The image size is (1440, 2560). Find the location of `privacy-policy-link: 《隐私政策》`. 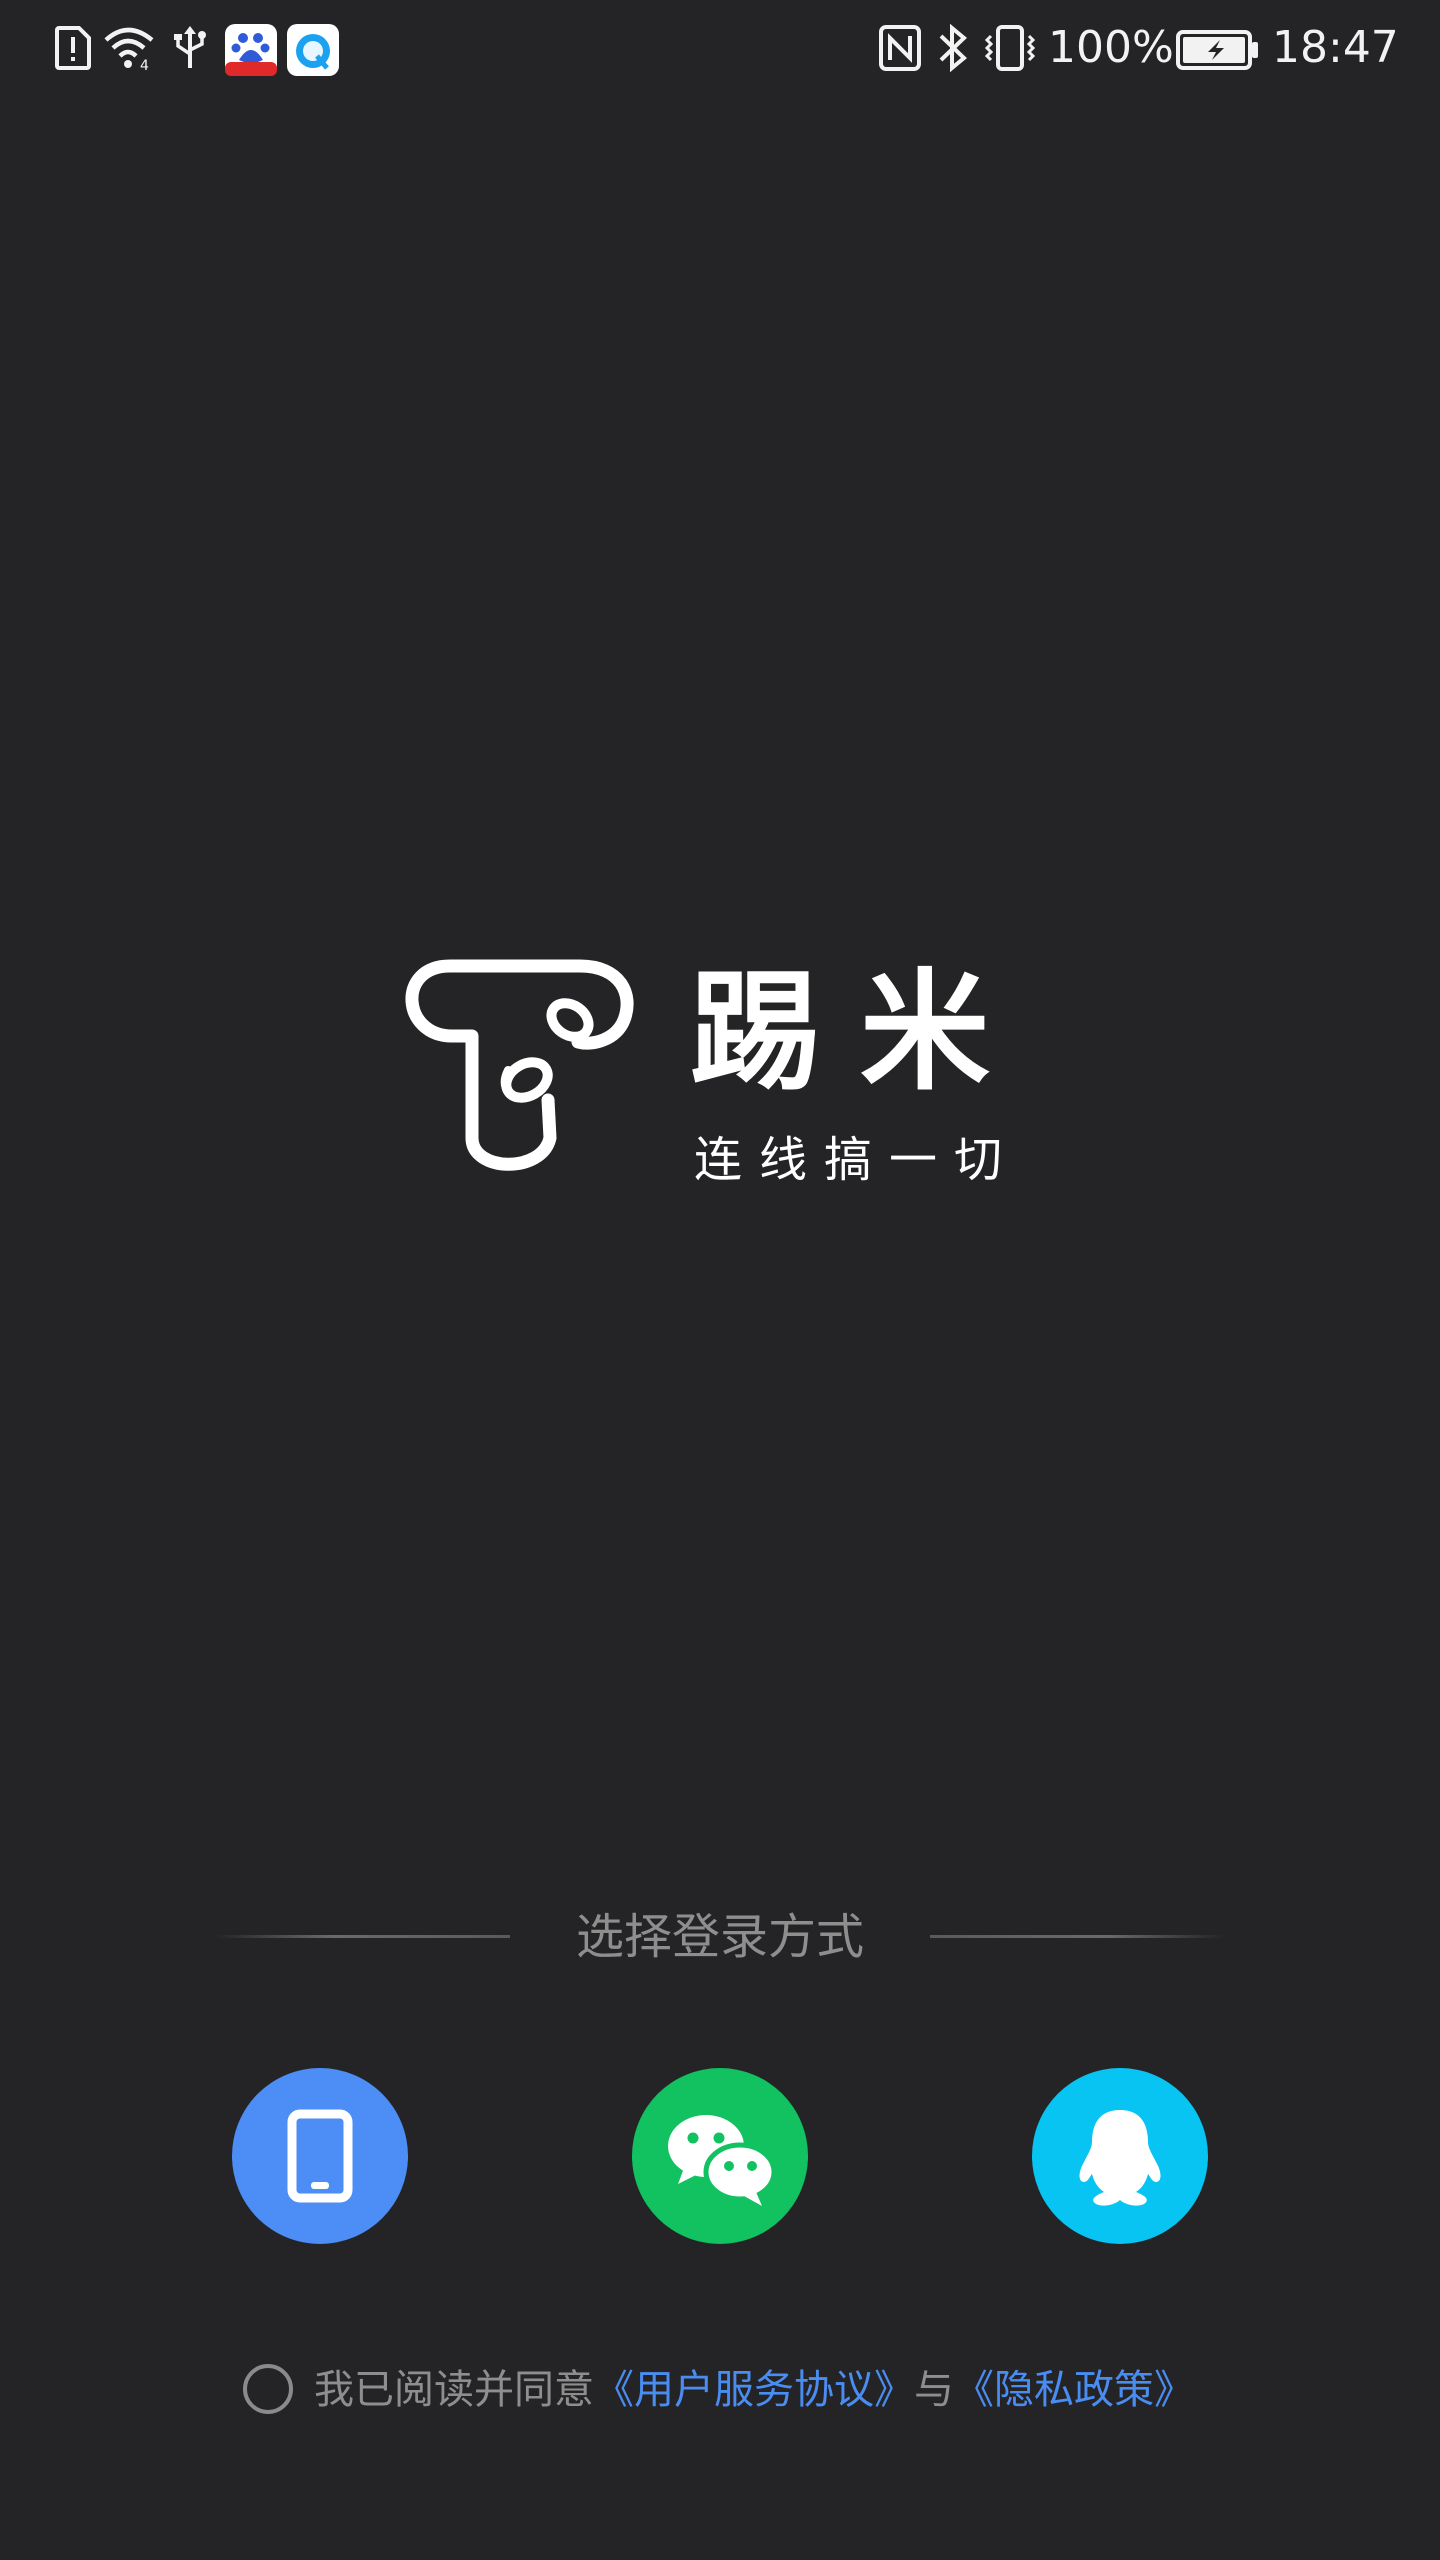

privacy-policy-link: 《隐私政策》 is located at coordinates (1074, 2390).